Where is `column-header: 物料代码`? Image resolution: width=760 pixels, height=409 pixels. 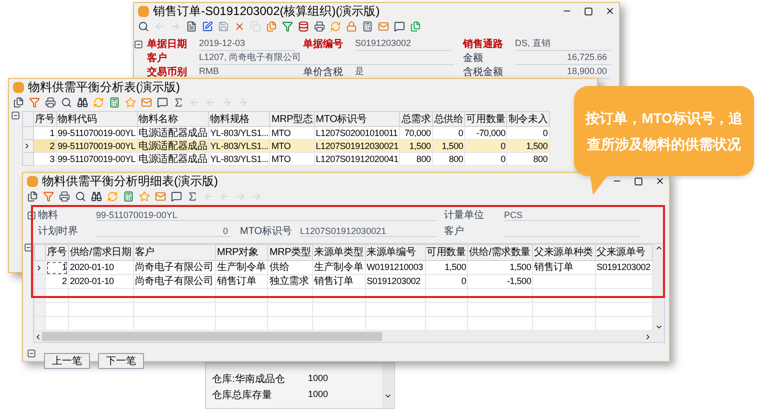 column-header: 物料代码 is located at coordinates (97, 119).